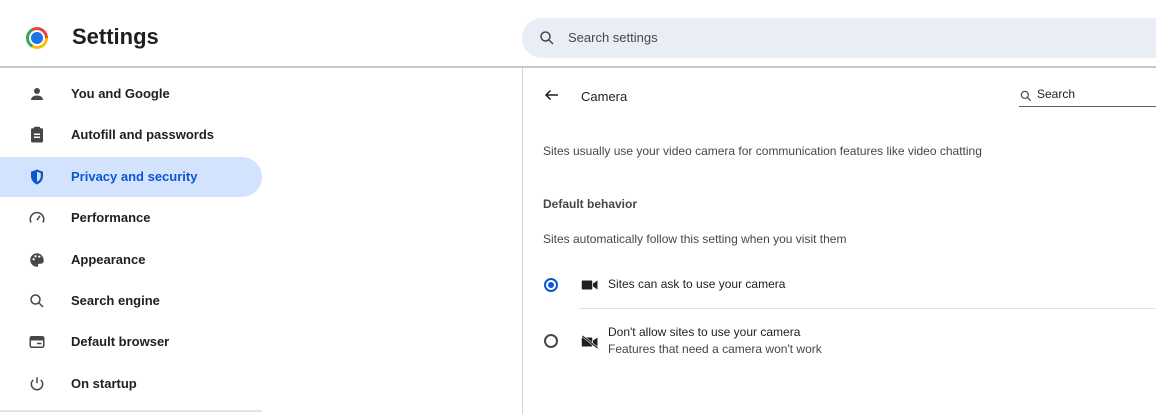  What do you see at coordinates (839, 286) in the screenshot?
I see `option-allow-camera: Sites can ask to use your camera` at bounding box center [839, 286].